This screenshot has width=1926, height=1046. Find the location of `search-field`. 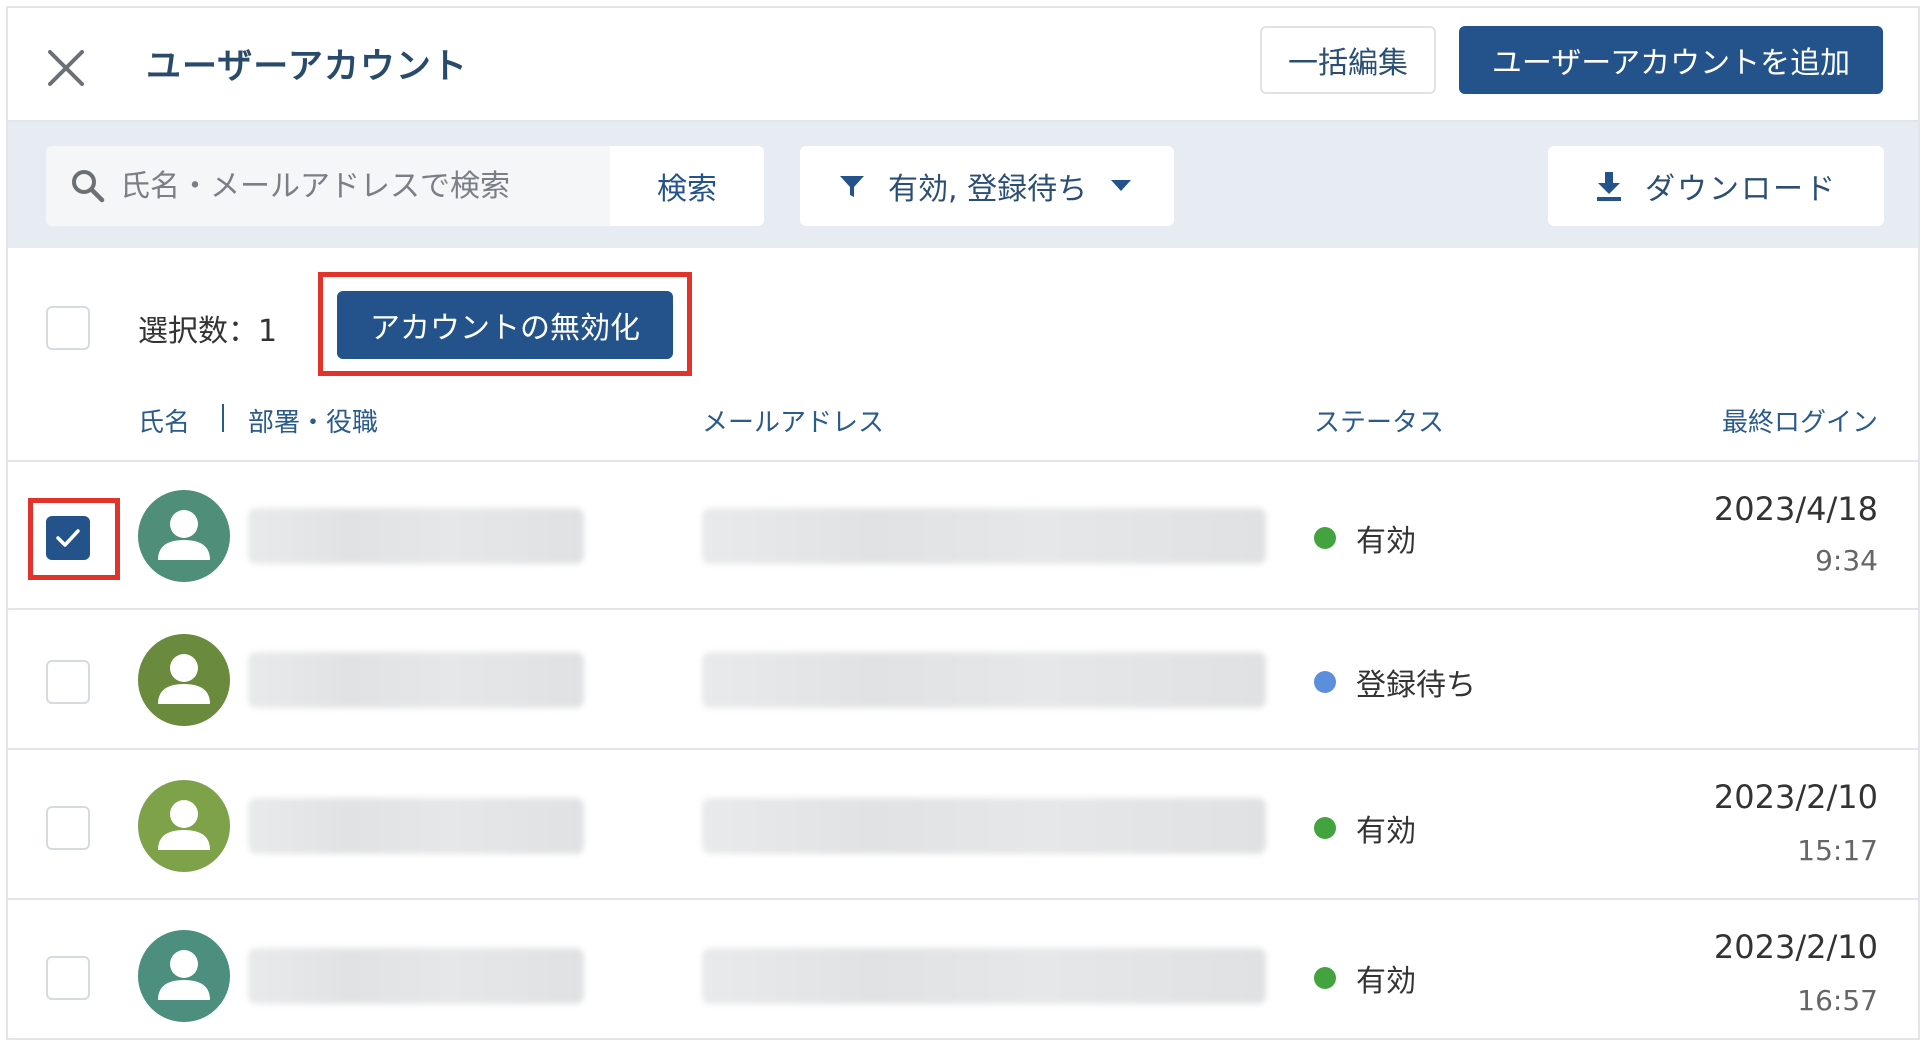

search-field is located at coordinates (328, 186).